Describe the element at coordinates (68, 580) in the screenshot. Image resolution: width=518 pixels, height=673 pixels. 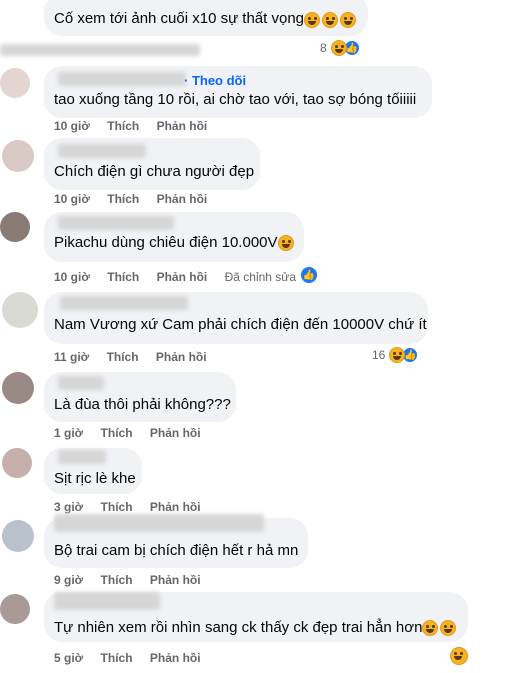
I see `comment-time: 9 giờ` at that location.